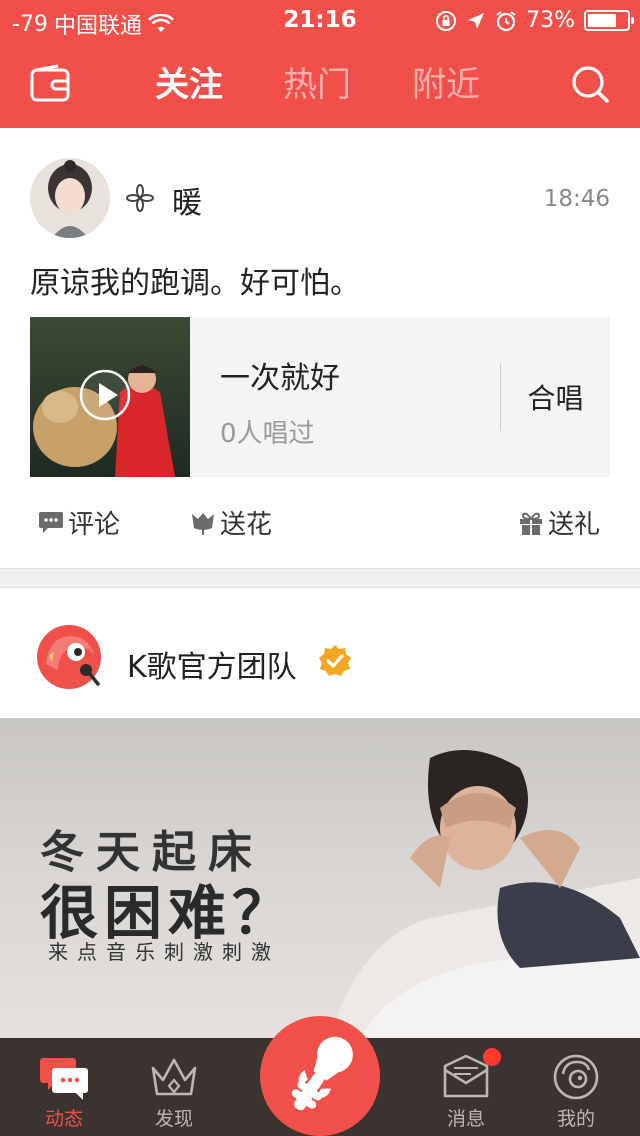 This screenshot has width=640, height=1136. I want to click on comment-label: 评论, so click(94, 525).